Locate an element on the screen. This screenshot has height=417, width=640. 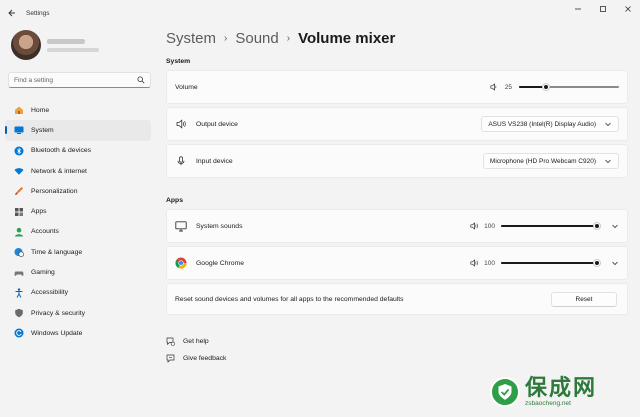
update-icon is located at coordinates (19, 333).